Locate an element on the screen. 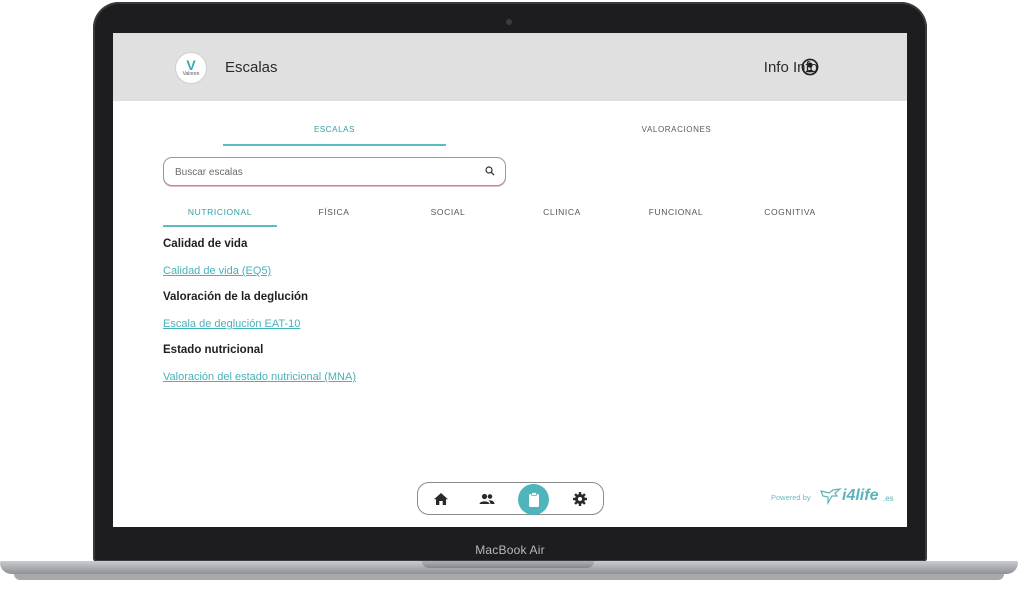  users-icon is located at coordinates (487, 498).